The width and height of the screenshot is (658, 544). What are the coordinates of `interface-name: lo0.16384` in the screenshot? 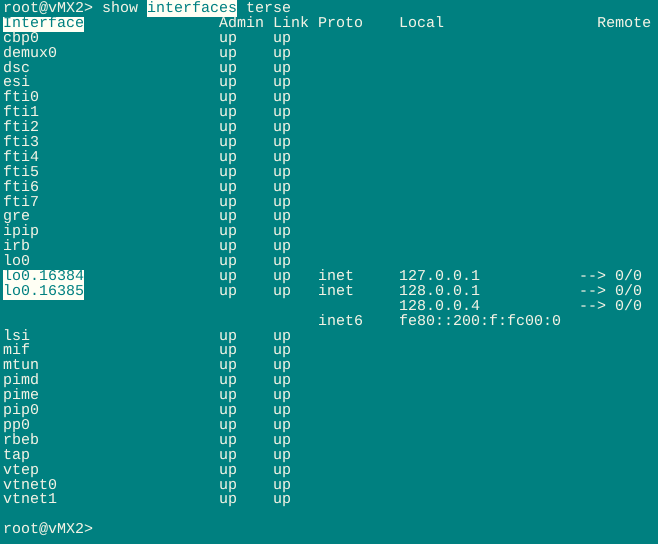 It's located at (43, 277).